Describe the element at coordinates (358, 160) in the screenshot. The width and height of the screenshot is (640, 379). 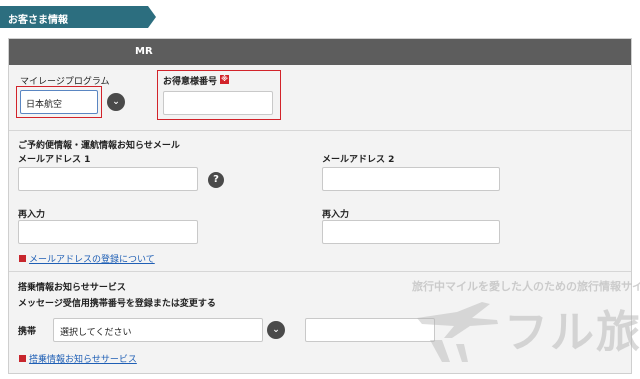
I see `email2-label: メールアドレス 2` at that location.